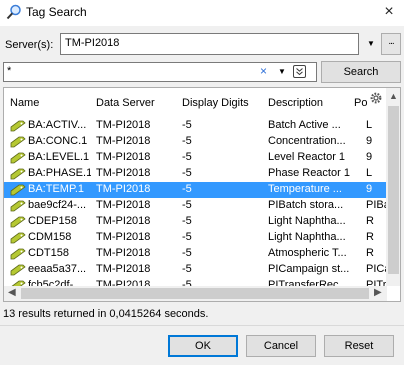  Describe the element at coordinates (29, 45) in the screenshot. I see `server-label: Server(s):` at that location.